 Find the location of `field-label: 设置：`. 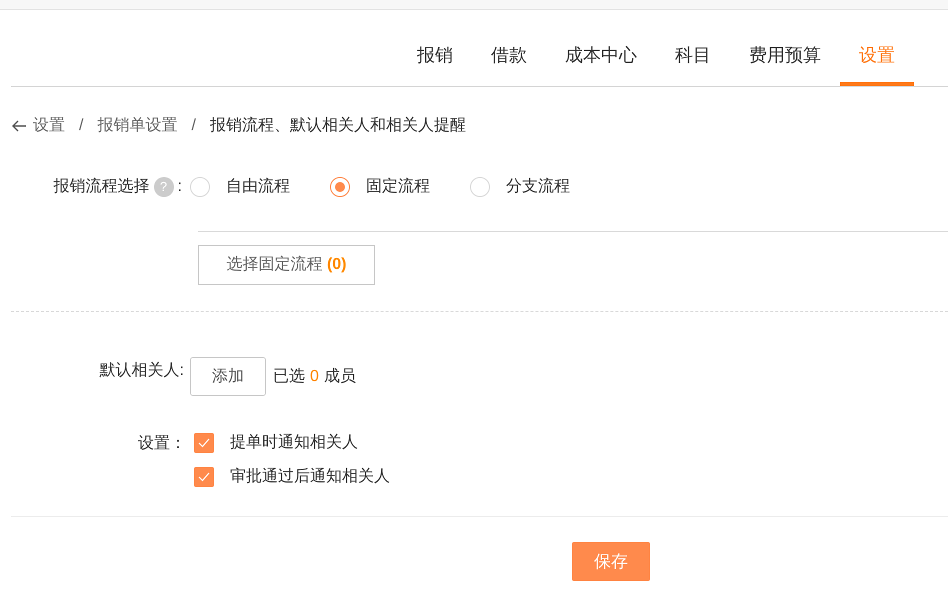

field-label: 设置： is located at coordinates (162, 444).